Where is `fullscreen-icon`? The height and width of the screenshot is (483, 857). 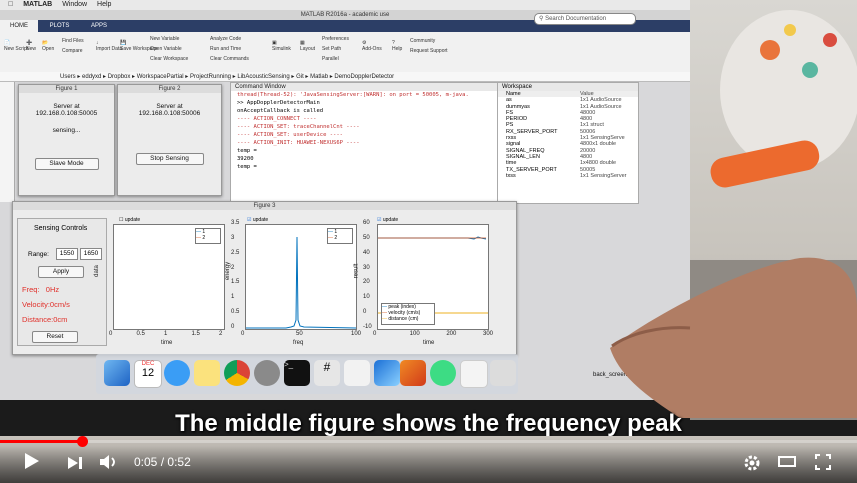 fullscreen-icon is located at coordinates (823, 462).